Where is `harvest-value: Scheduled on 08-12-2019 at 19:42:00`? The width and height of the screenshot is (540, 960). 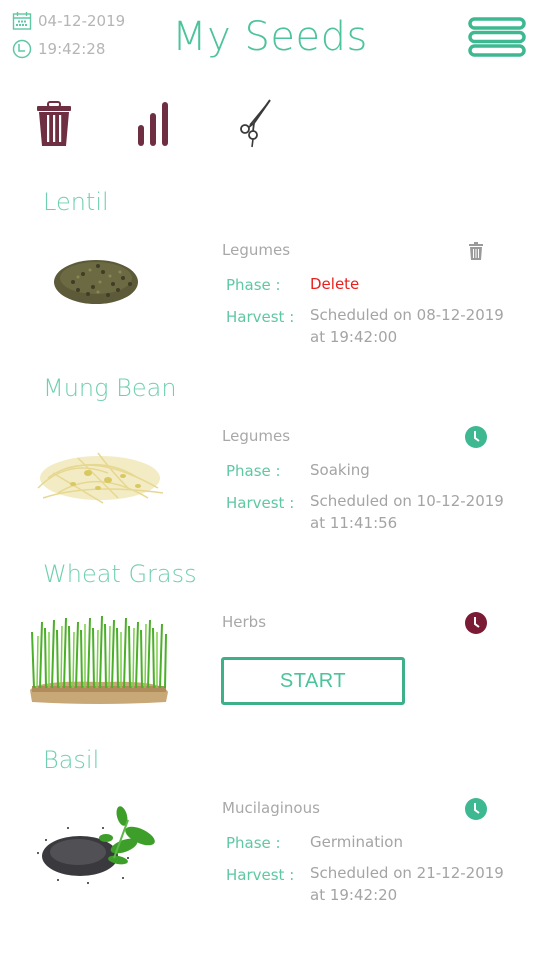 harvest-value: Scheduled on 08-12-2019 at 19:42:00 is located at coordinates (407, 326).